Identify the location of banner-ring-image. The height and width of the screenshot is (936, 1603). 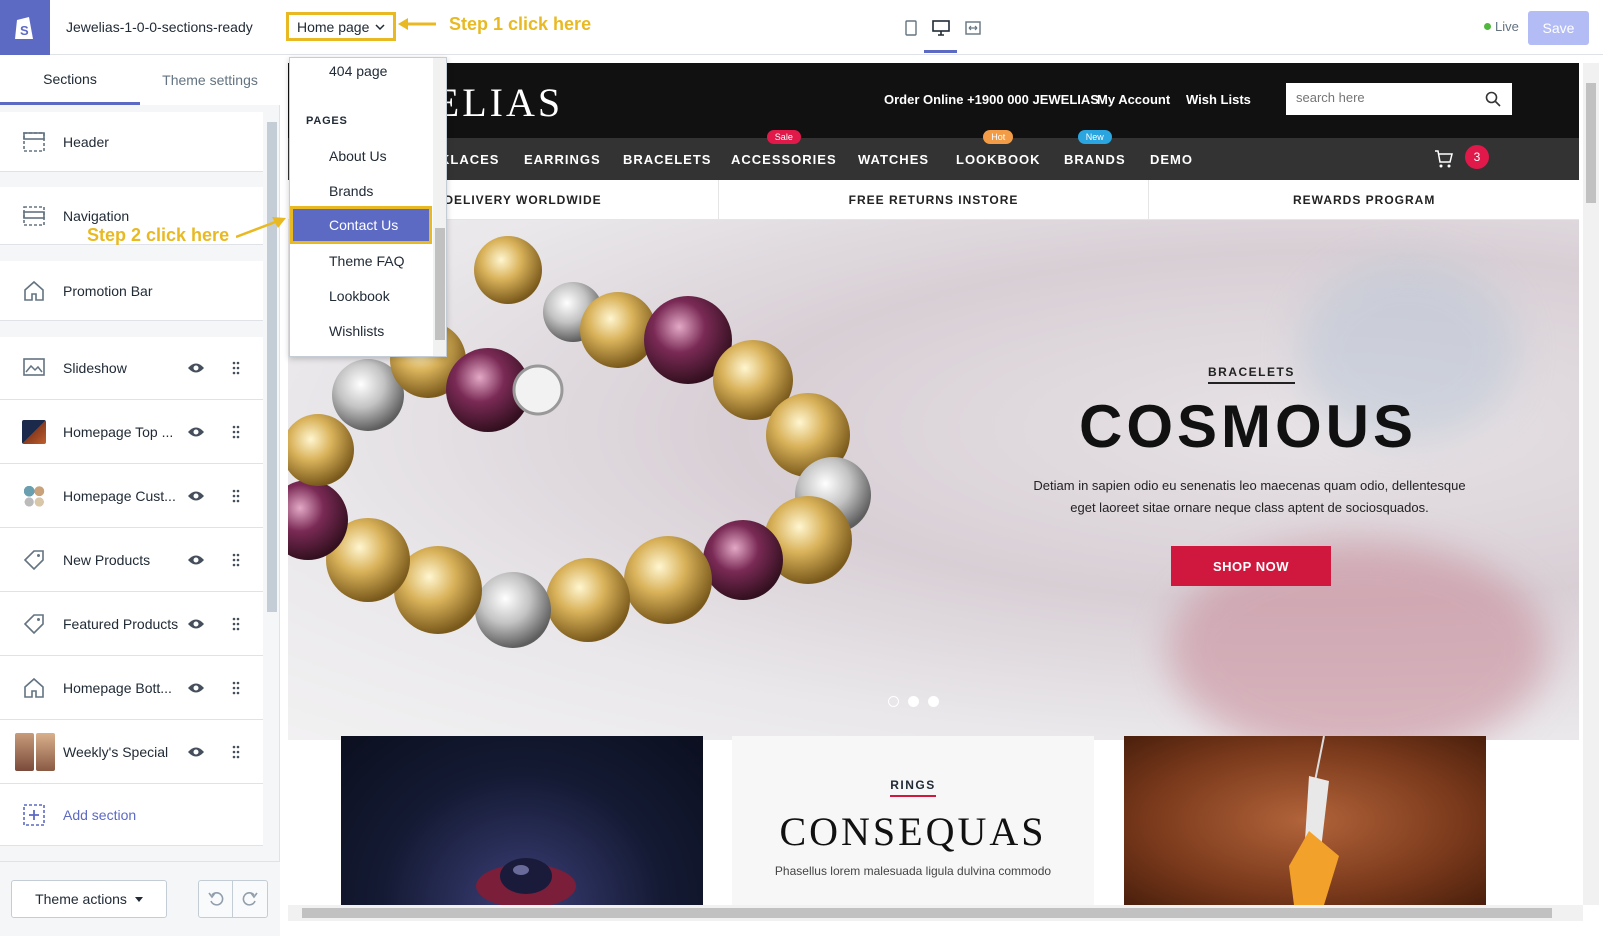
(522, 820).